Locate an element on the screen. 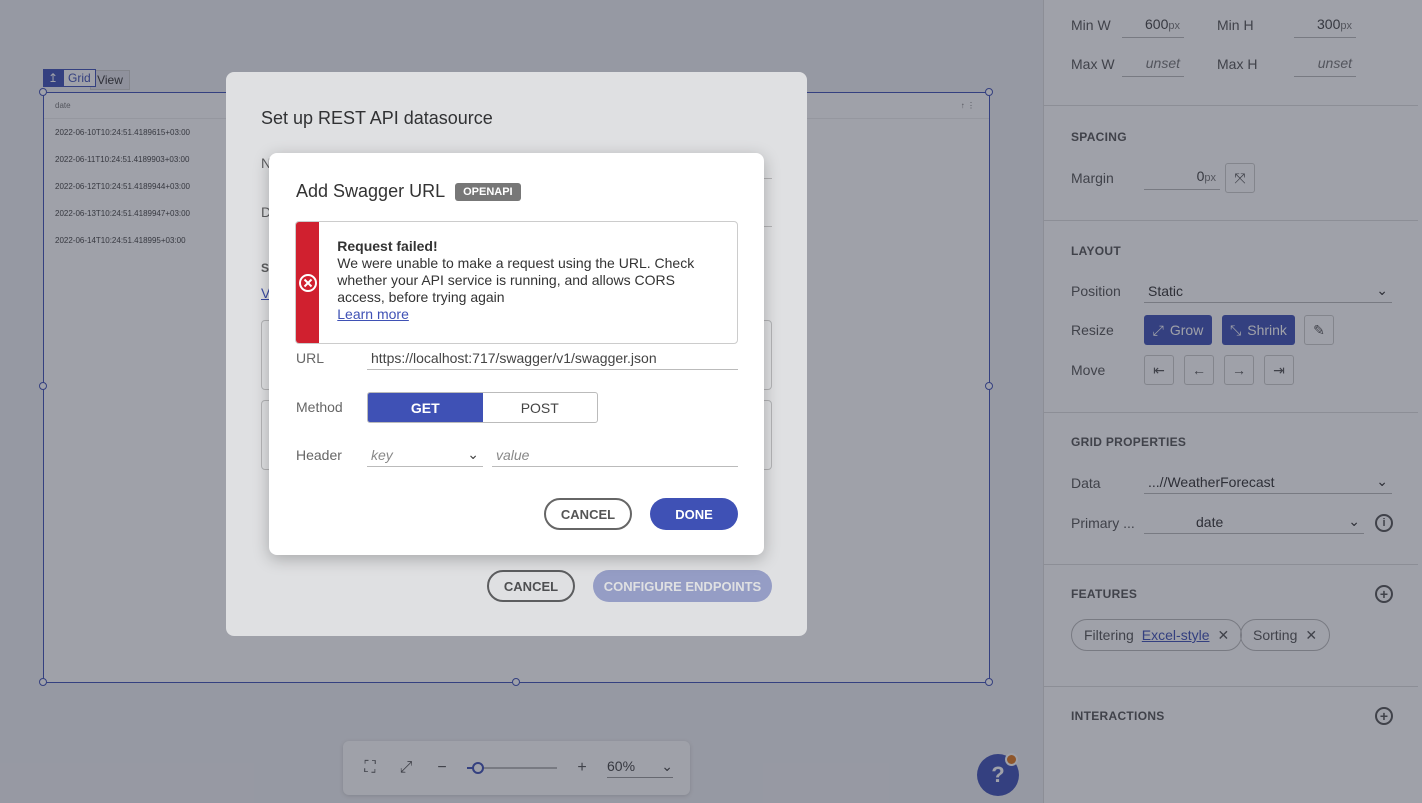 This screenshot has width=1422, height=803. method-post-button: POST is located at coordinates (540, 407).